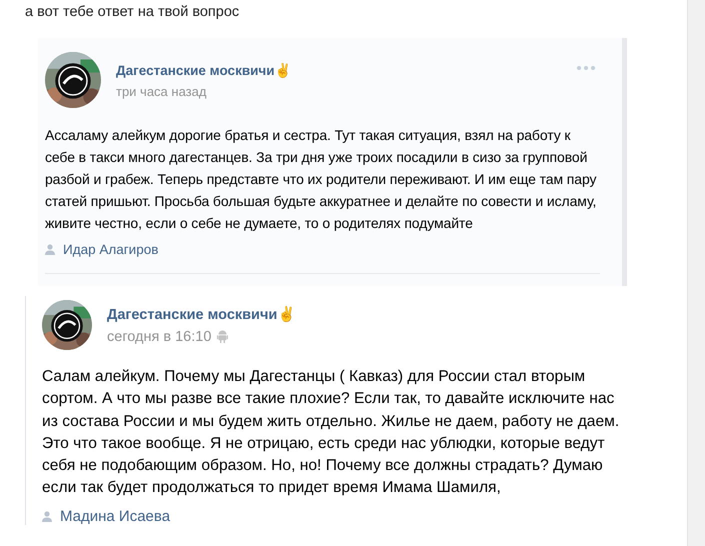  Describe the element at coordinates (586, 68) in the screenshot. I see `more-icon` at that location.